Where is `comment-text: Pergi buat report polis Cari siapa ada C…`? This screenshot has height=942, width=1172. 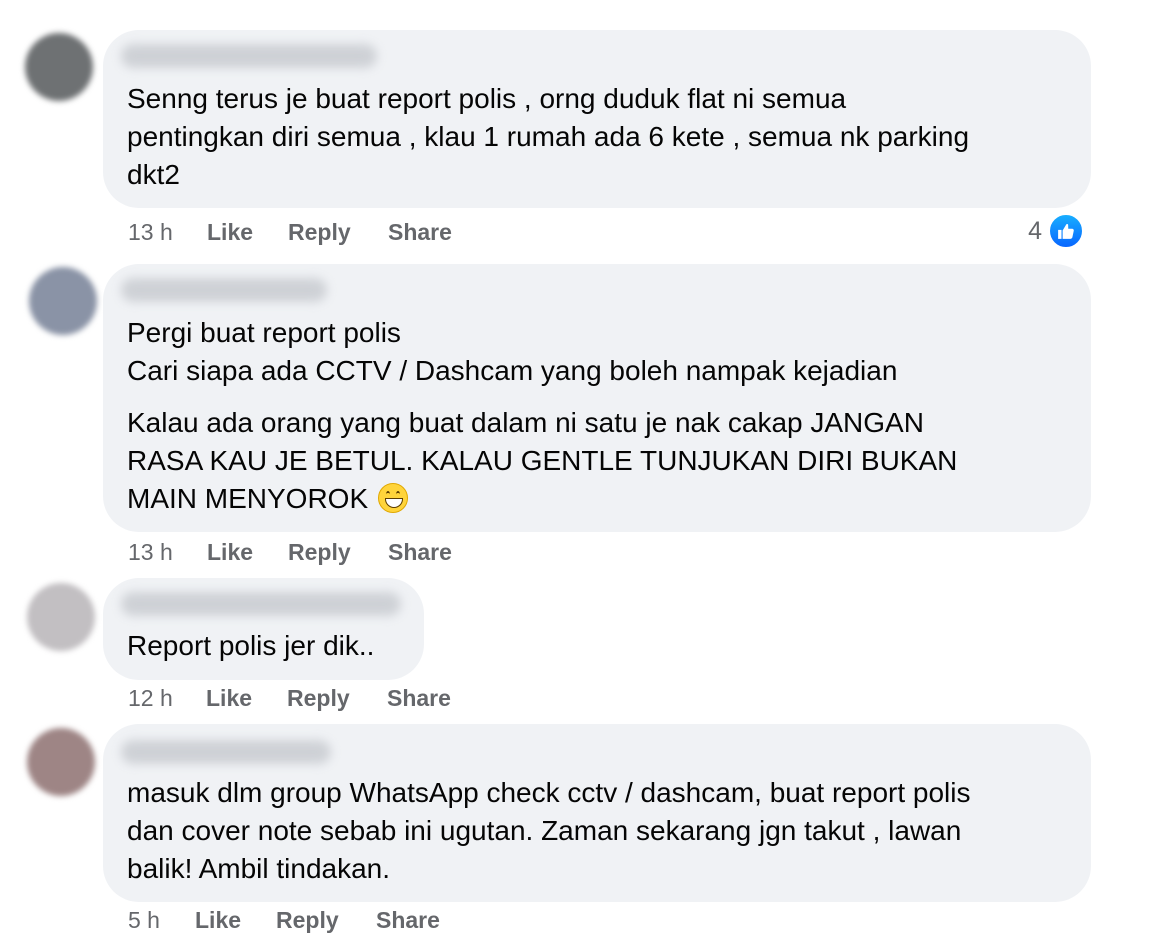 comment-text: Pergi buat report polis Cari siapa ada C… is located at coordinates (512, 351).